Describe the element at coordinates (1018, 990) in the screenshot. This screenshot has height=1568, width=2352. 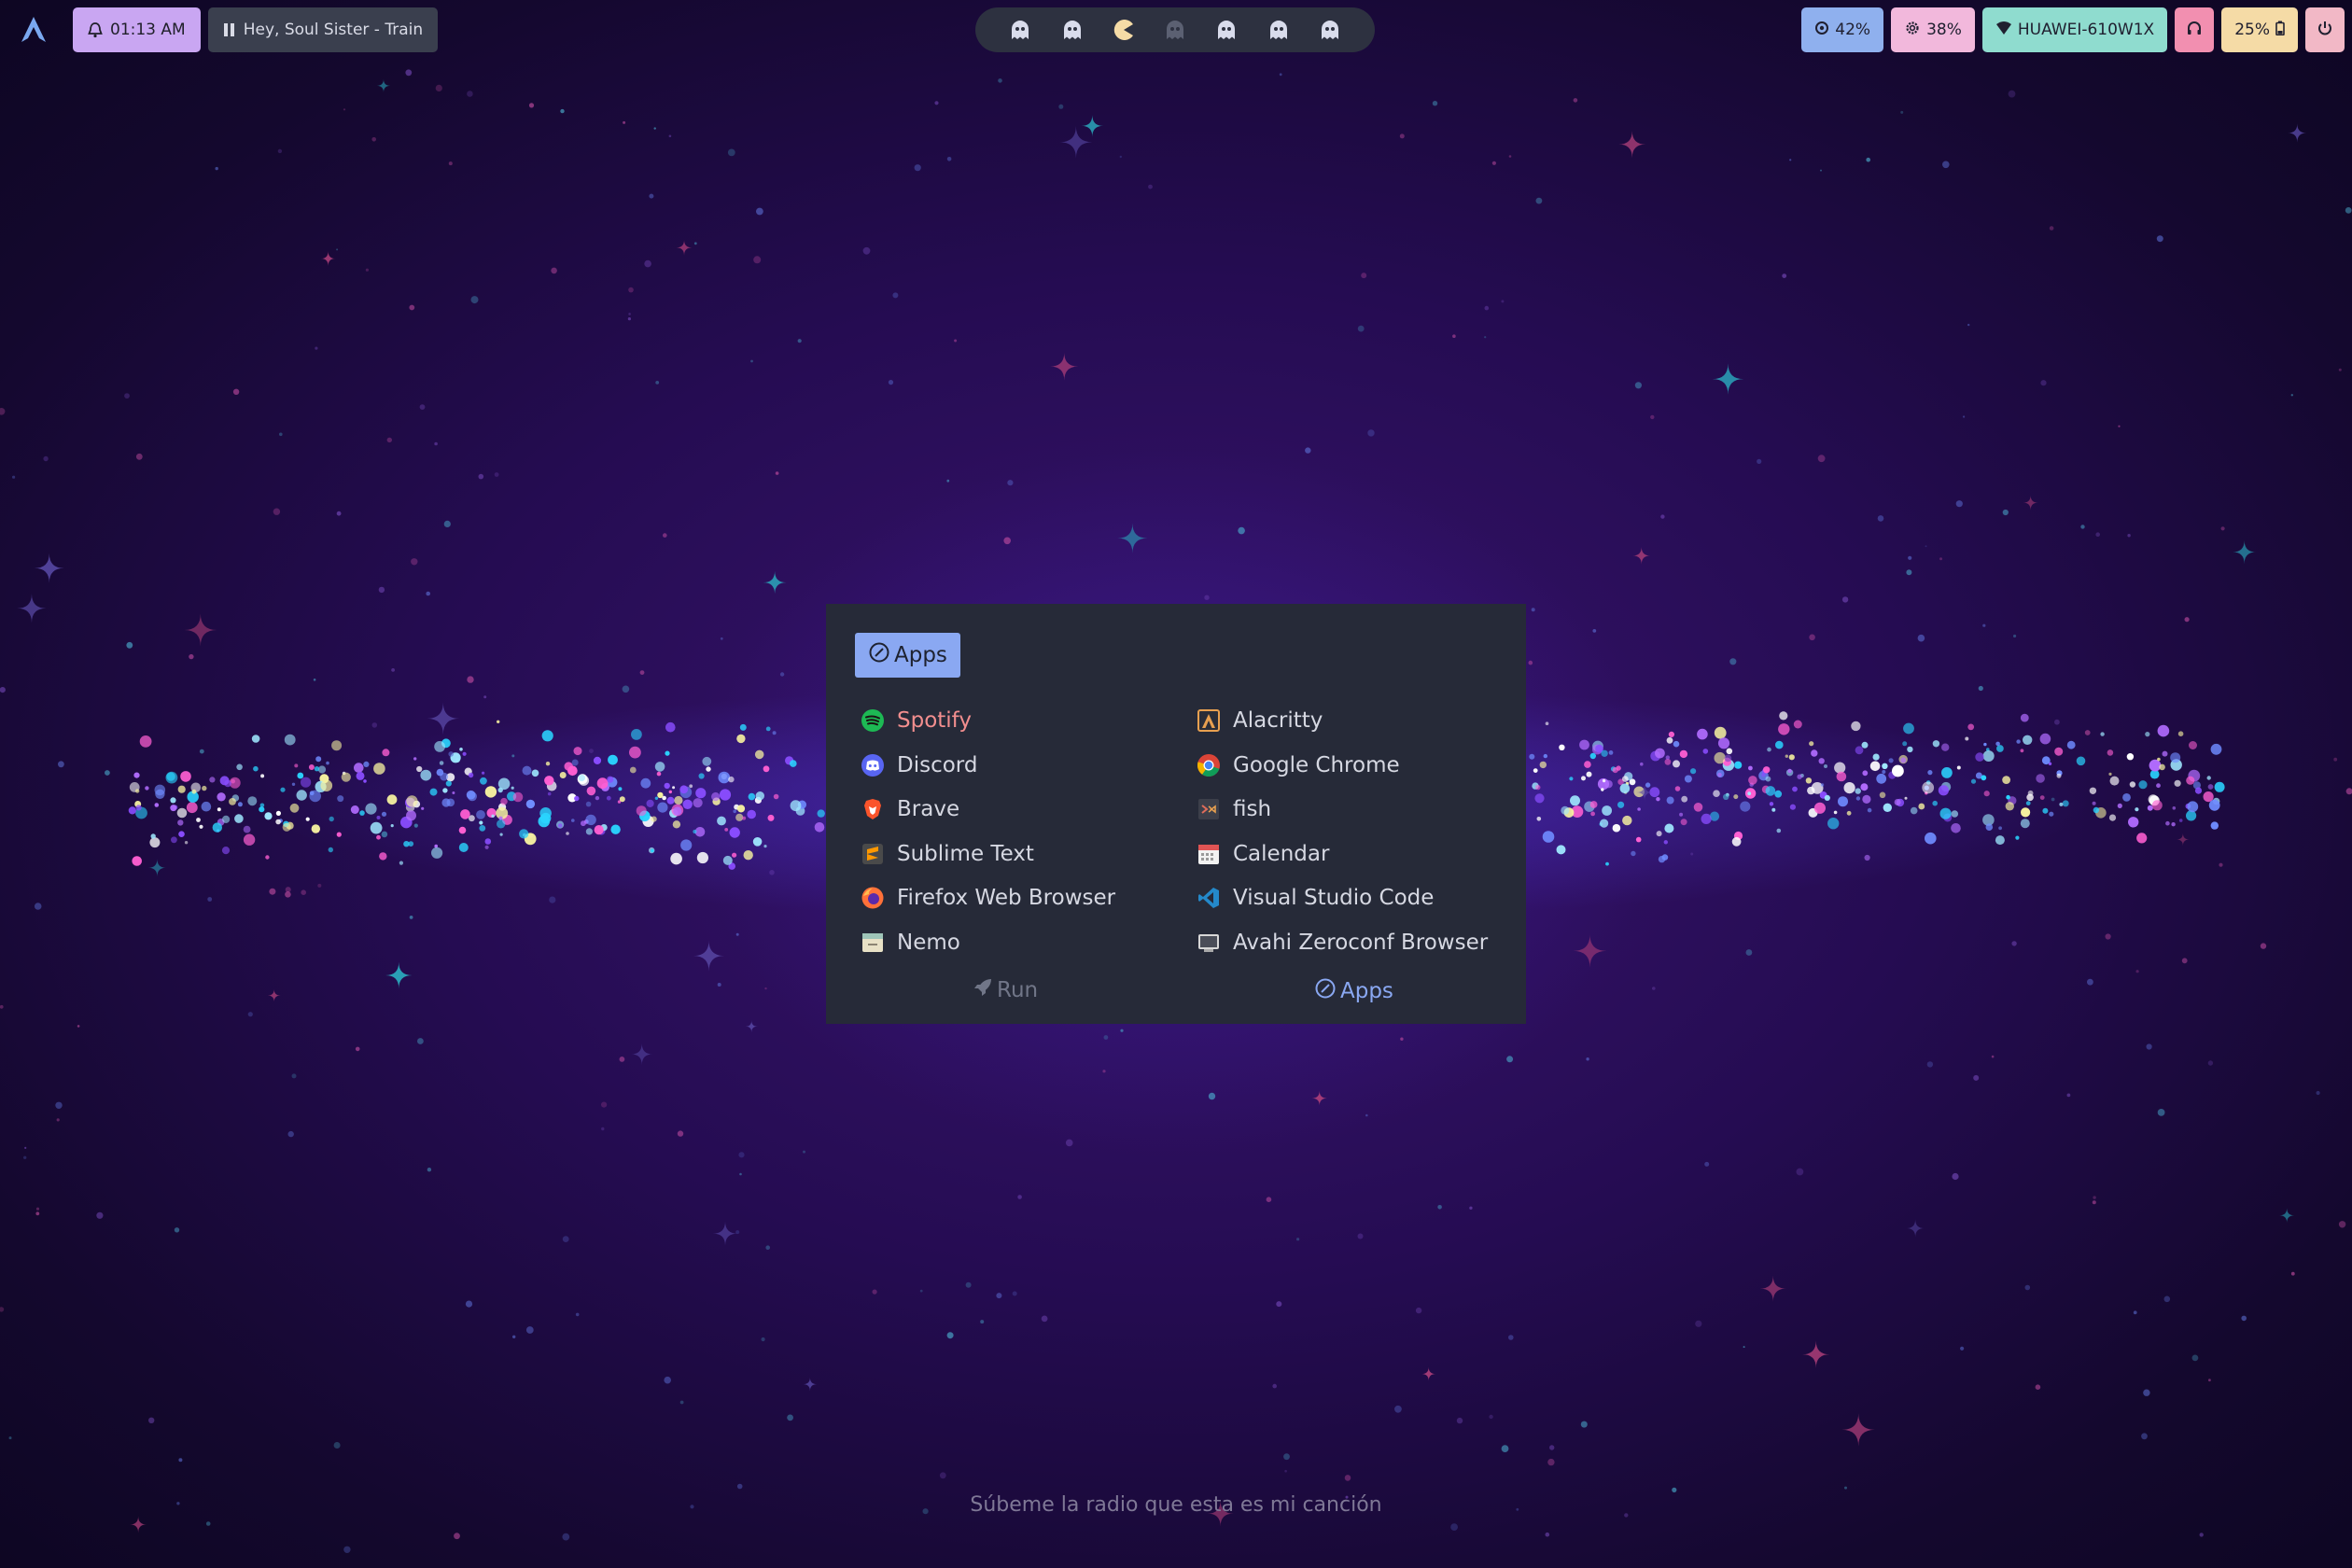
I see `run-label: Run` at that location.